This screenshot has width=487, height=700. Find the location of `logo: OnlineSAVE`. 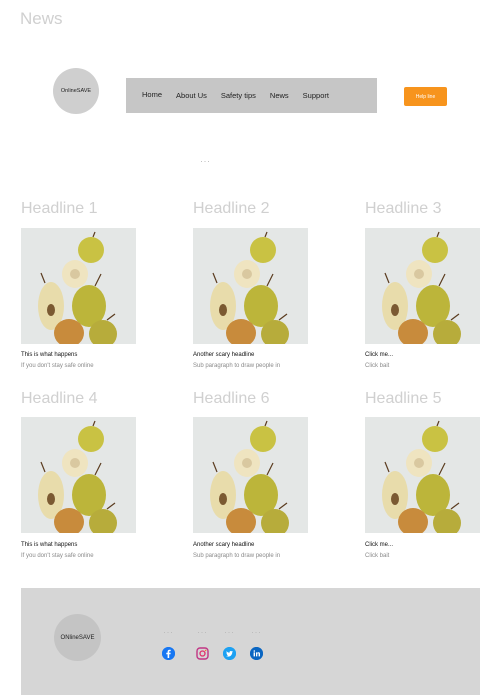

logo: OnlineSAVE is located at coordinates (76, 91).